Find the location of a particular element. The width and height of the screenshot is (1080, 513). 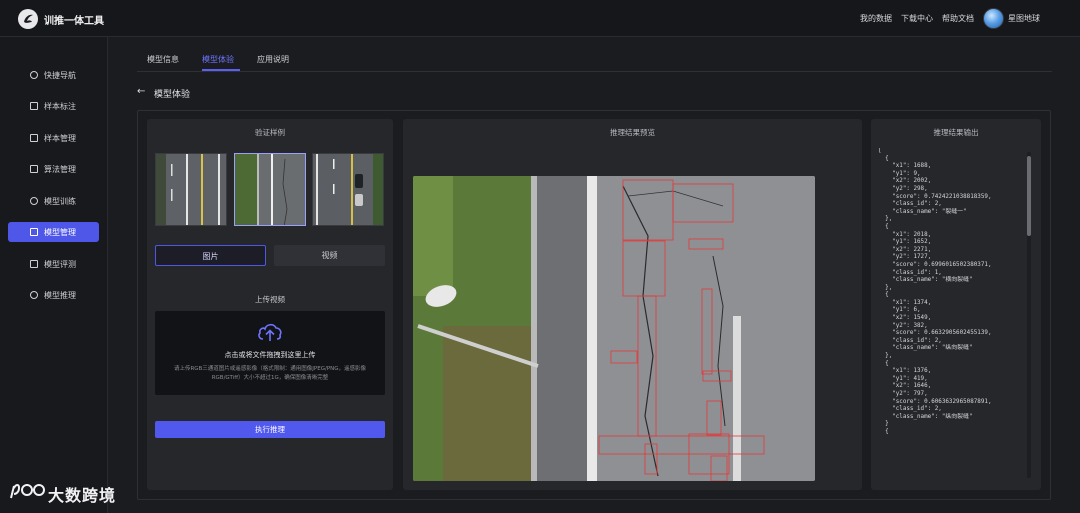

upload-label: 上传视频 is located at coordinates (270, 299).